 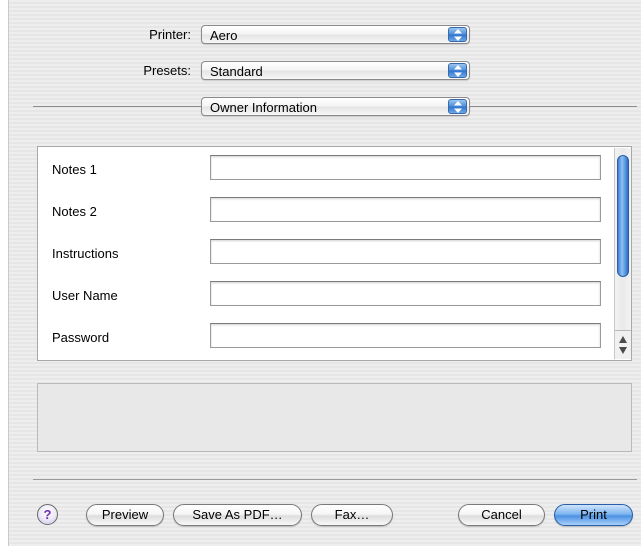 What do you see at coordinates (335, 479) in the screenshot?
I see `bottom-divider` at bounding box center [335, 479].